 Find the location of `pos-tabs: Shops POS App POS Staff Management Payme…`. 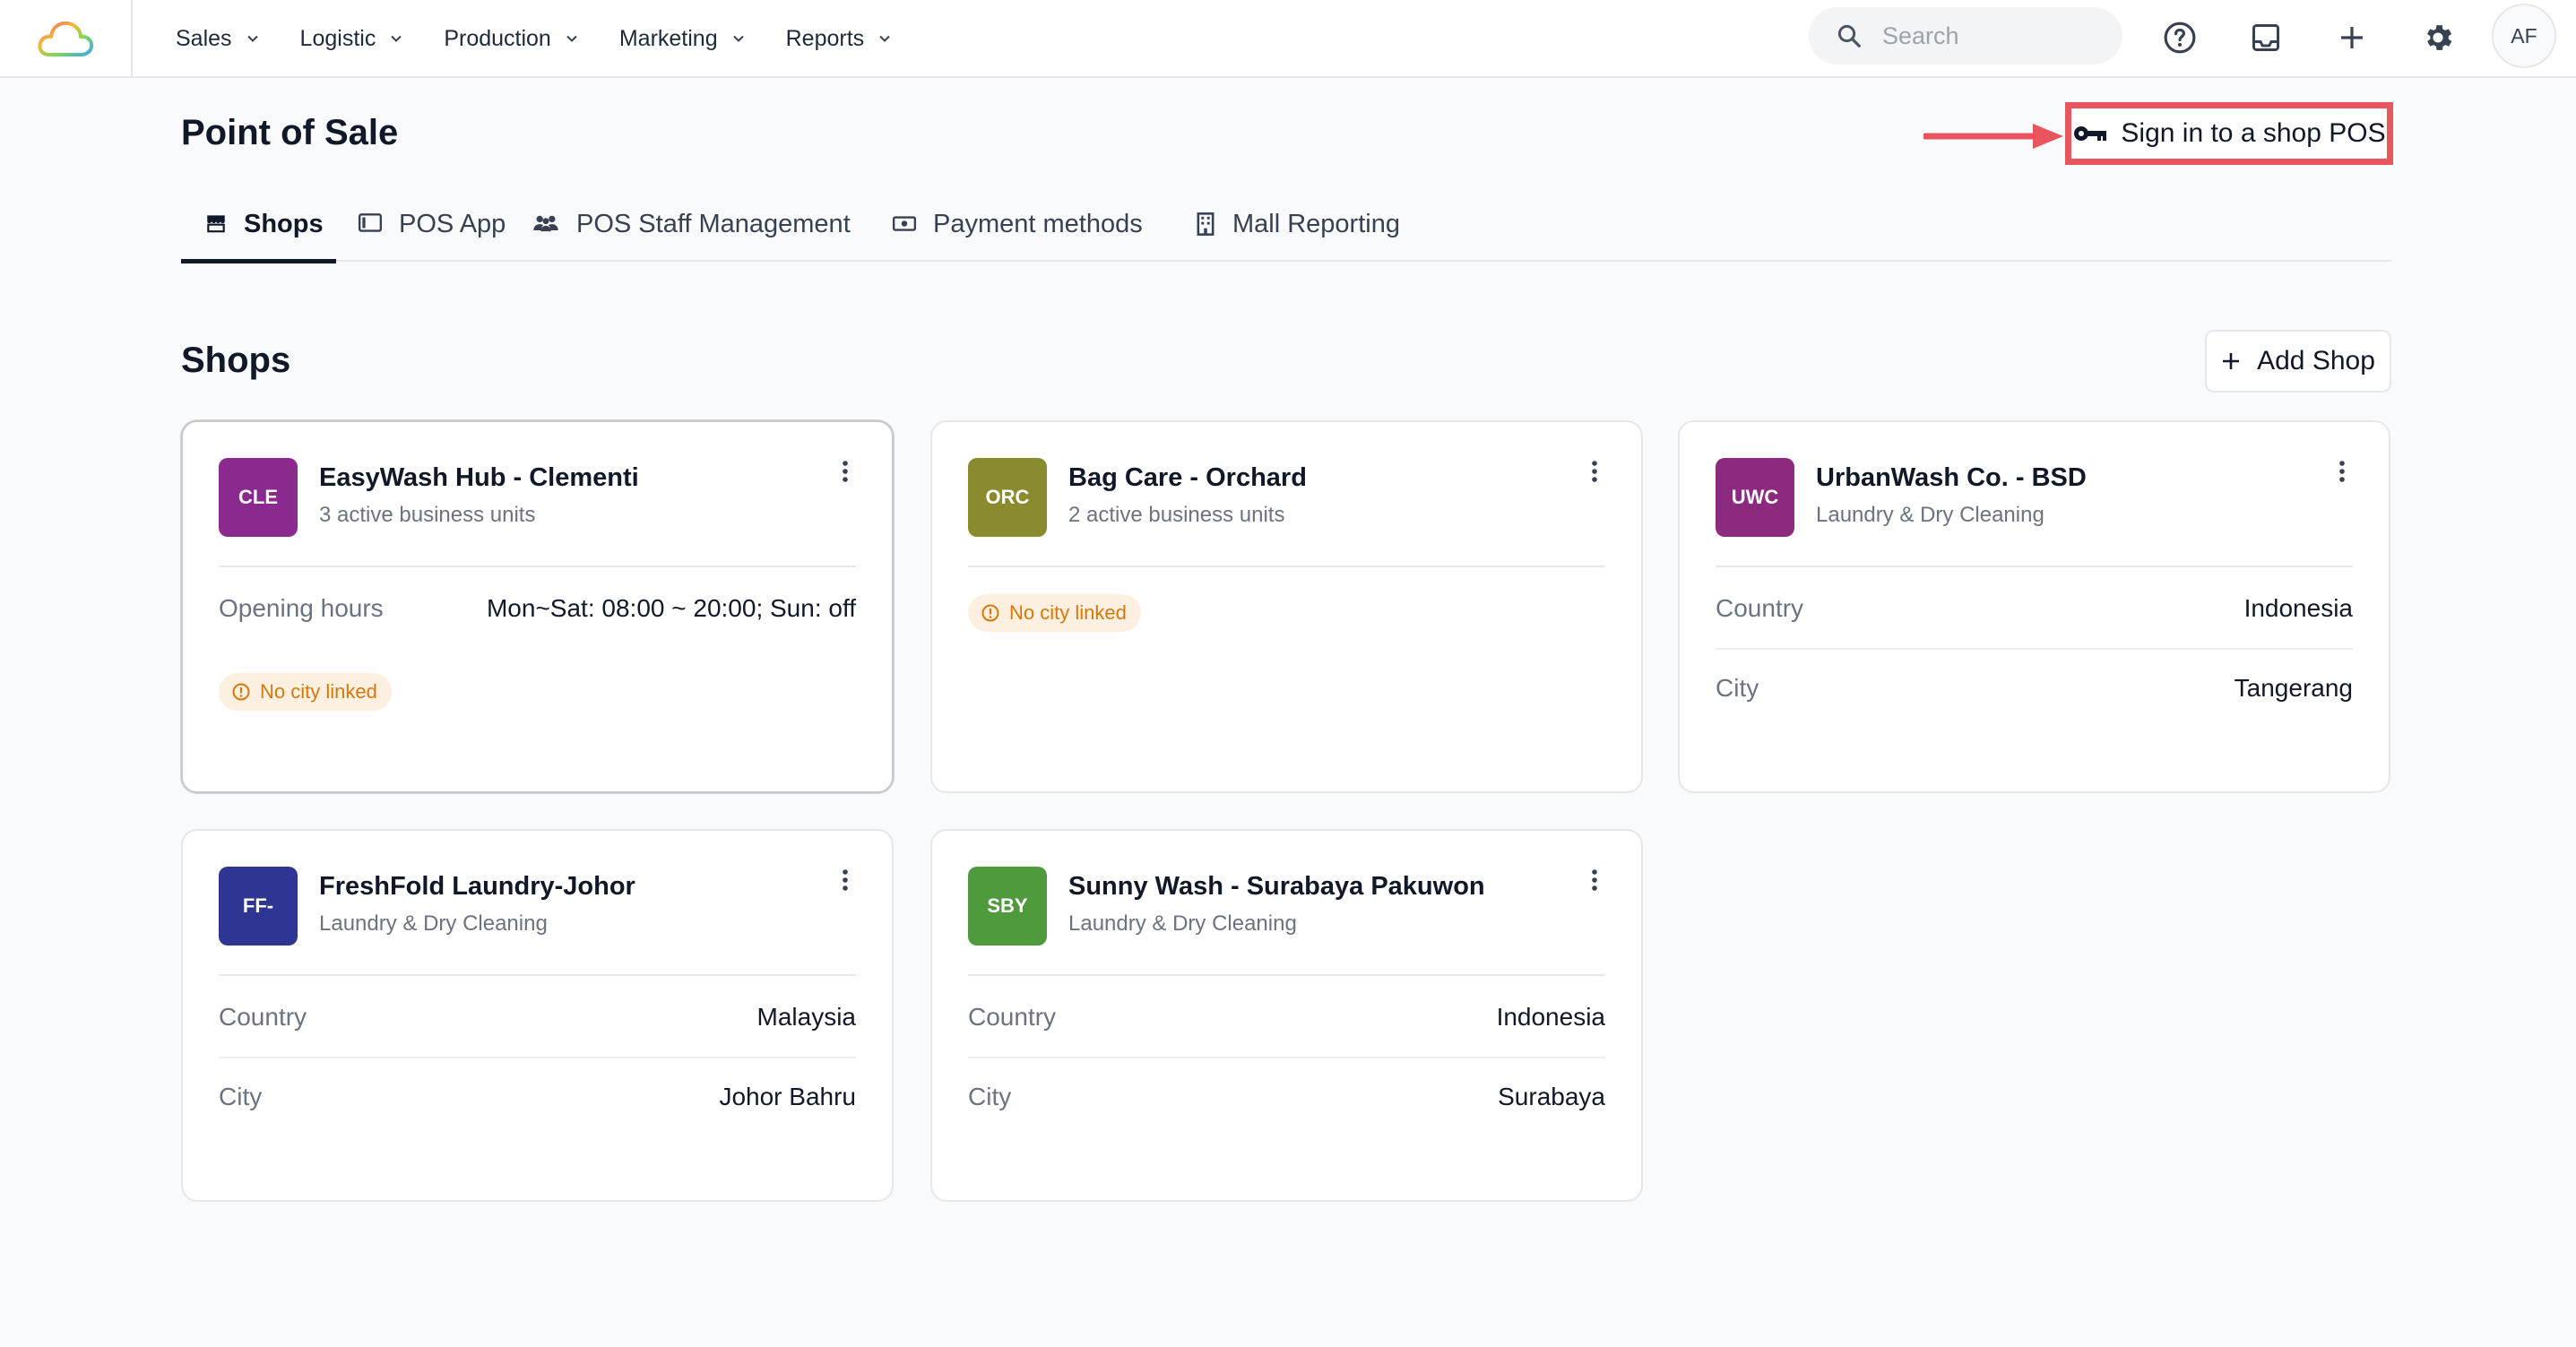

pos-tabs: Shops POS App POS Staff Management Payme… is located at coordinates (1286, 233).